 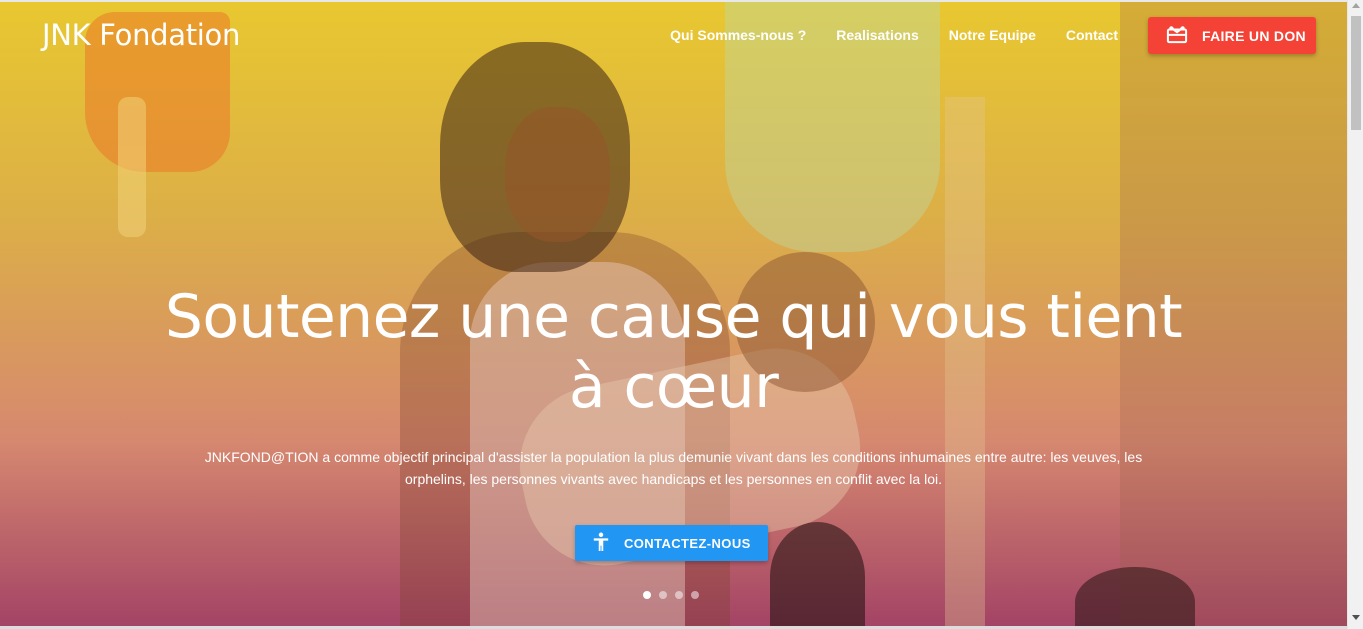 I want to click on gift-card-icon, so click(x=1177, y=35).